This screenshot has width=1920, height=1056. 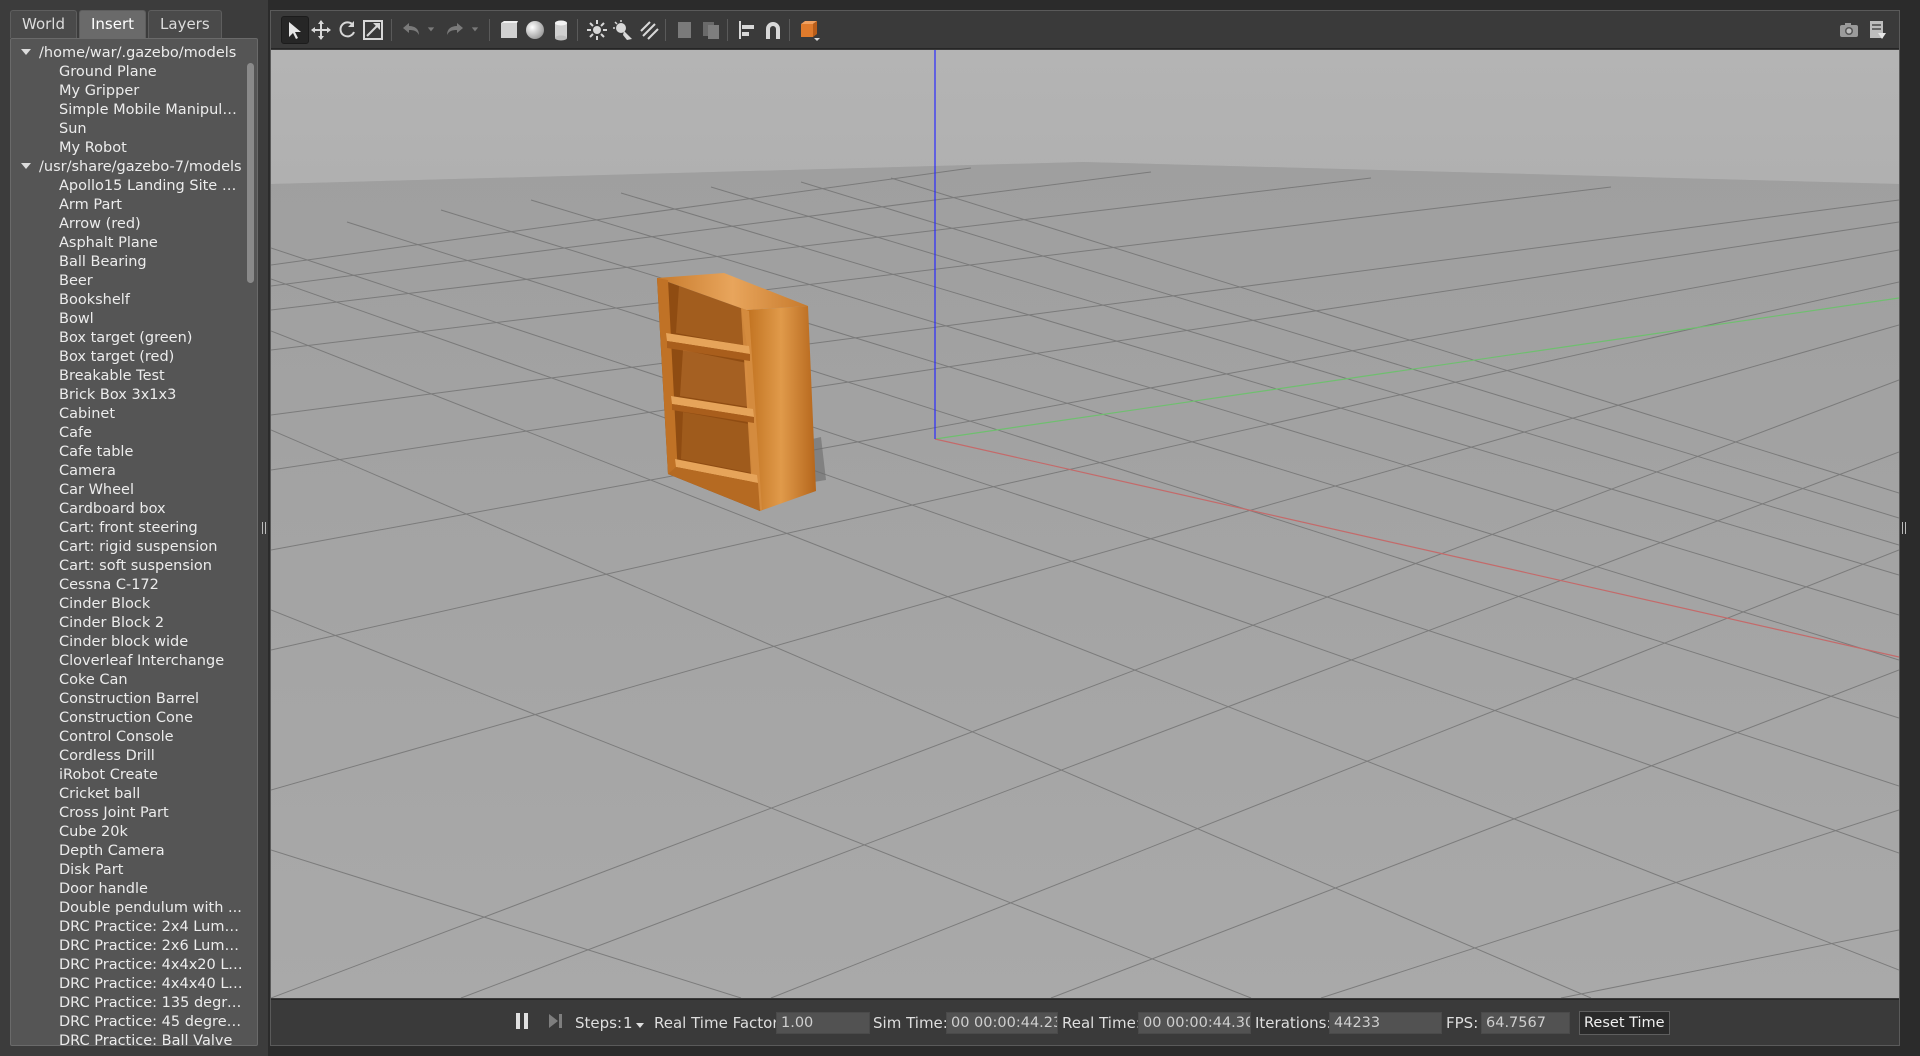 What do you see at coordinates (185, 24) in the screenshot?
I see `tab-layers: Layers` at bounding box center [185, 24].